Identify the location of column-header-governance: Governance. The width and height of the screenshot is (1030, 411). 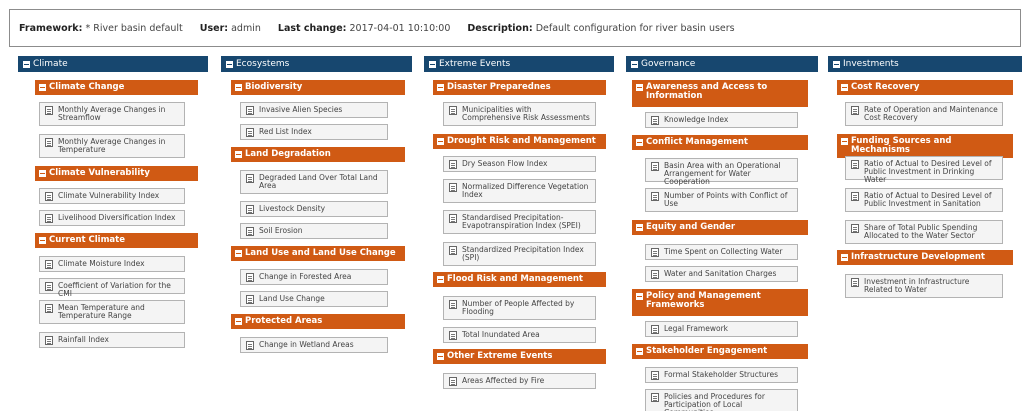
(722, 64).